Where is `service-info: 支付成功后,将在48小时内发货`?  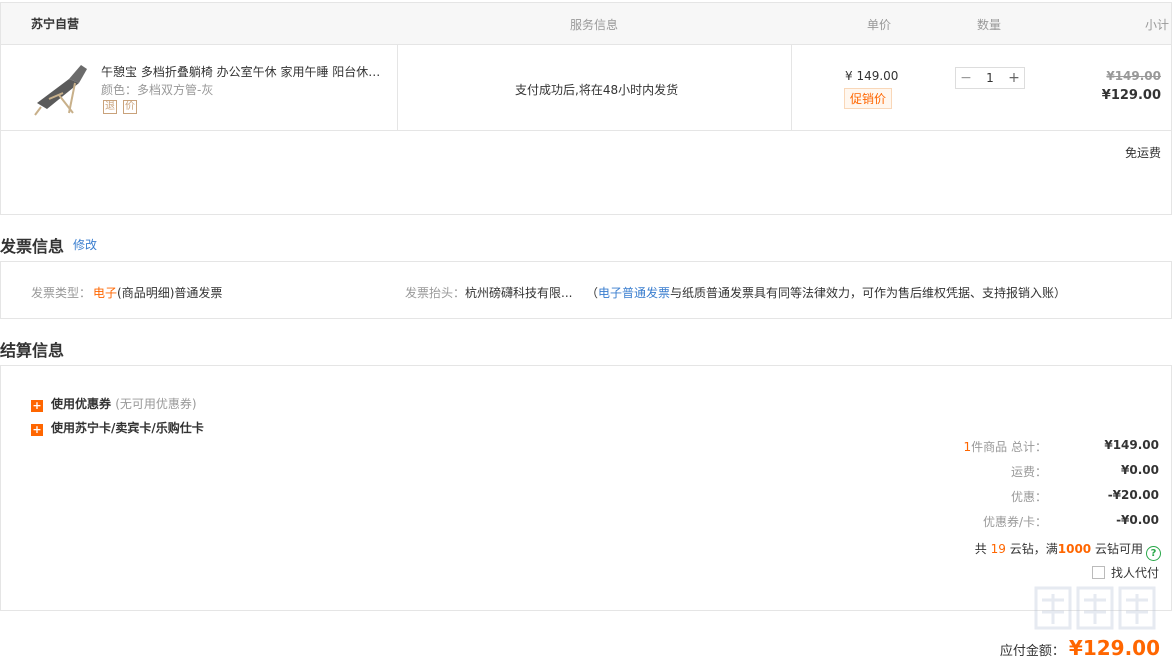 service-info: 支付成功后,将在48小时内发货 is located at coordinates (597, 90).